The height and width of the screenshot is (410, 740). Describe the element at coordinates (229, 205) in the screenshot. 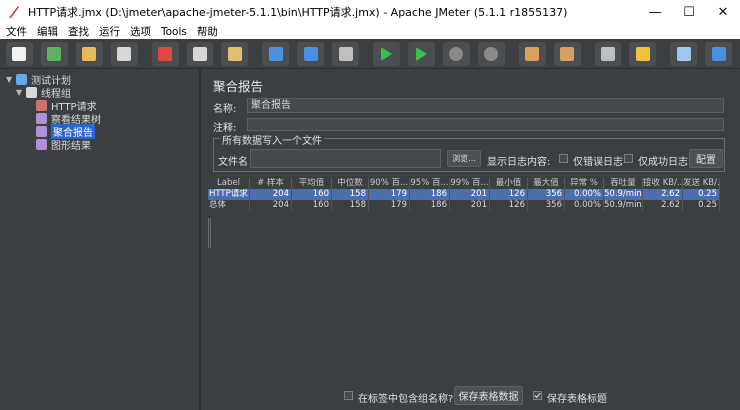

I see `table-cell: 总体` at that location.